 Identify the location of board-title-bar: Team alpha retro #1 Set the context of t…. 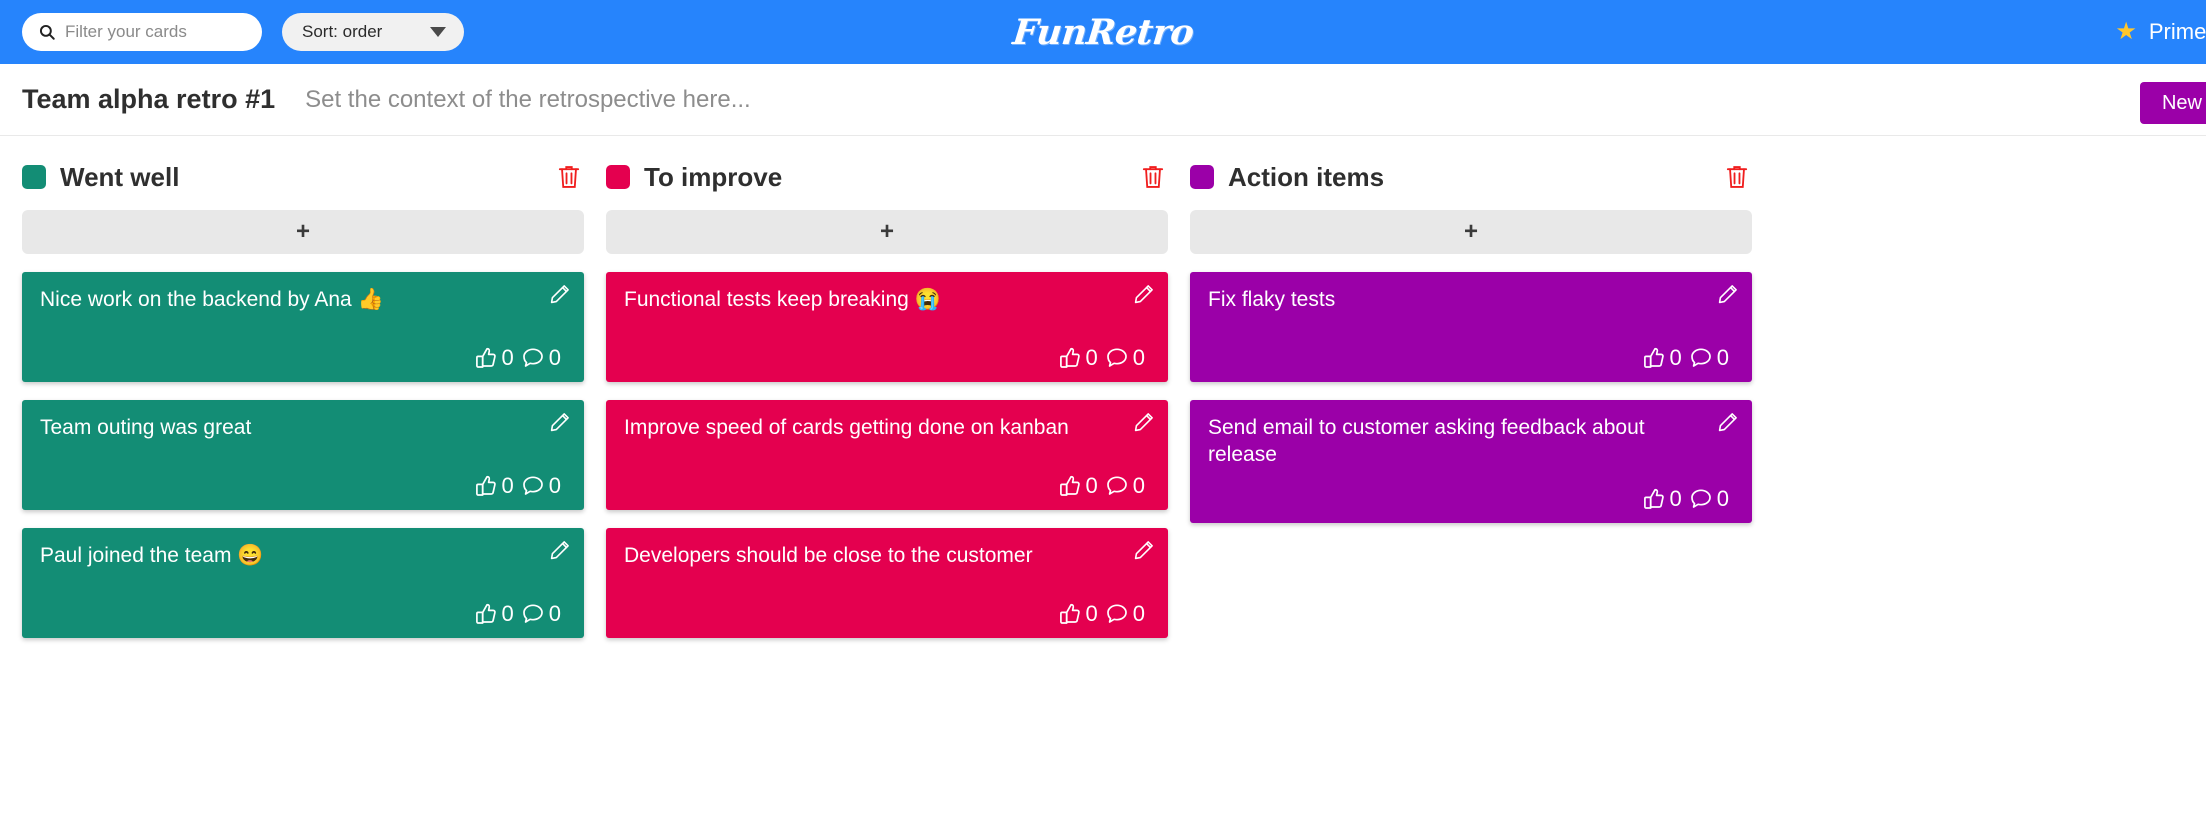
(1103, 100).